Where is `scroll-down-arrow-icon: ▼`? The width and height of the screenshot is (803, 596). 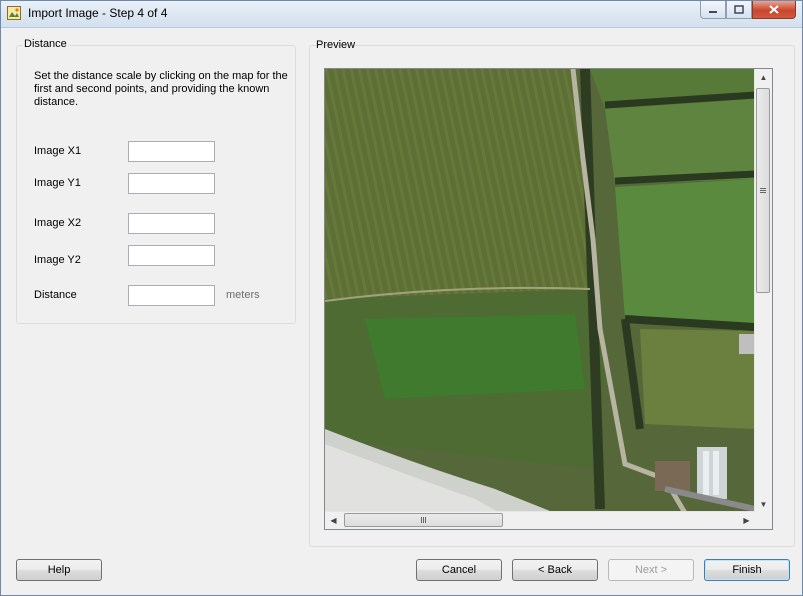 scroll-down-arrow-icon: ▼ is located at coordinates (763, 504).